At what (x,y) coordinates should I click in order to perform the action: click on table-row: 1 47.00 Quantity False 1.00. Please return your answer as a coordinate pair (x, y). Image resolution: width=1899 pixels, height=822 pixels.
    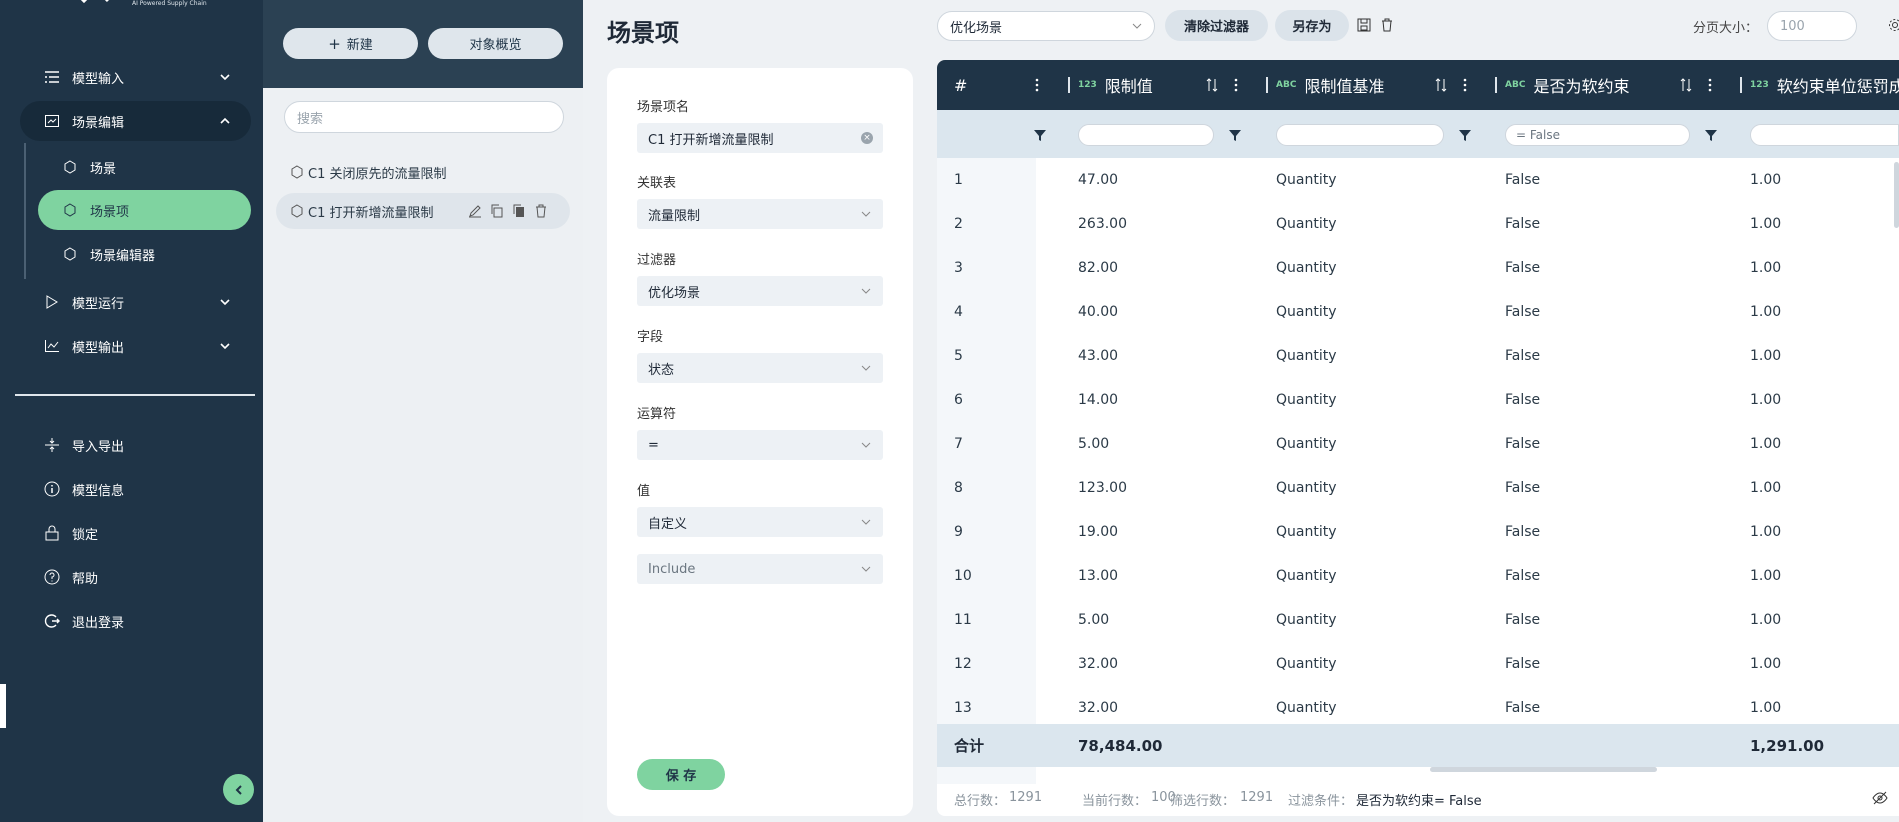
    Looking at the image, I should click on (1418, 180).